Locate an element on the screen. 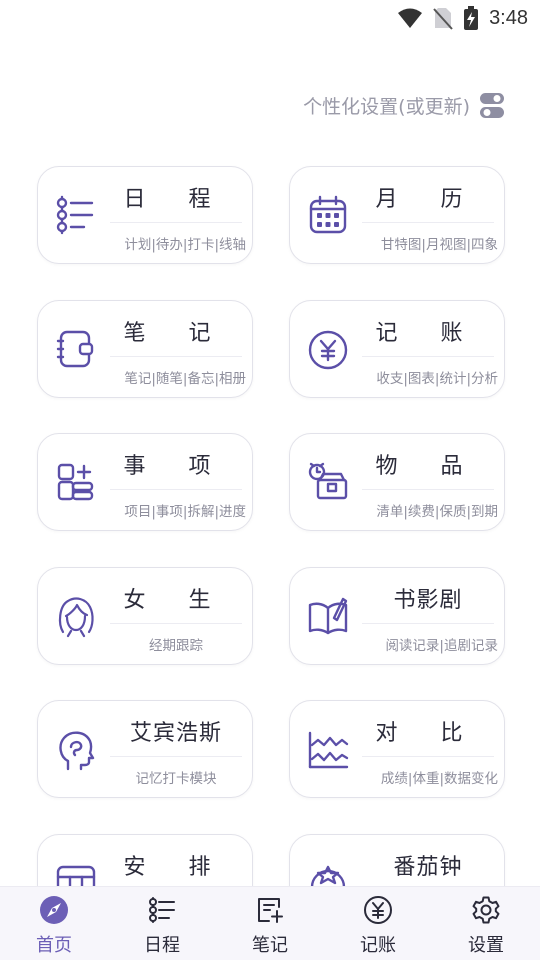 The image size is (540, 960). nav-notes: 笔记 is located at coordinates (270, 923).